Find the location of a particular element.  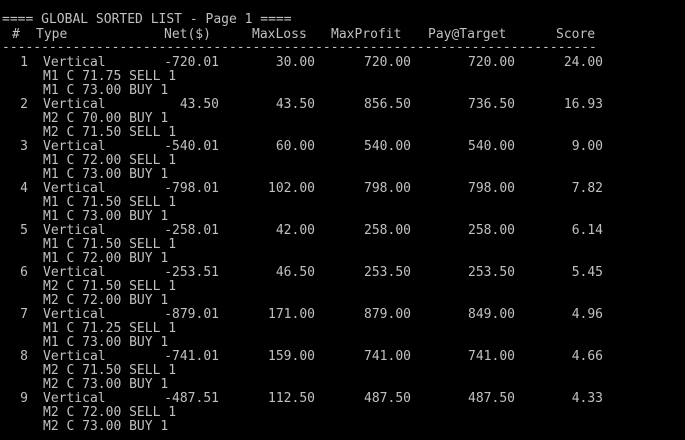

maxprofit-value: 253.50 is located at coordinates (387, 272).